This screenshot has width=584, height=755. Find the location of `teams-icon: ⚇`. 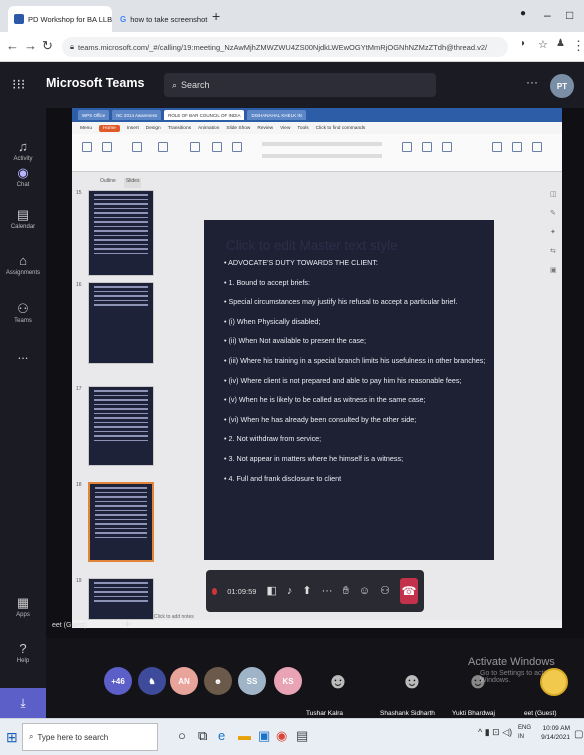

teams-icon: ⚇ is located at coordinates (23, 308).